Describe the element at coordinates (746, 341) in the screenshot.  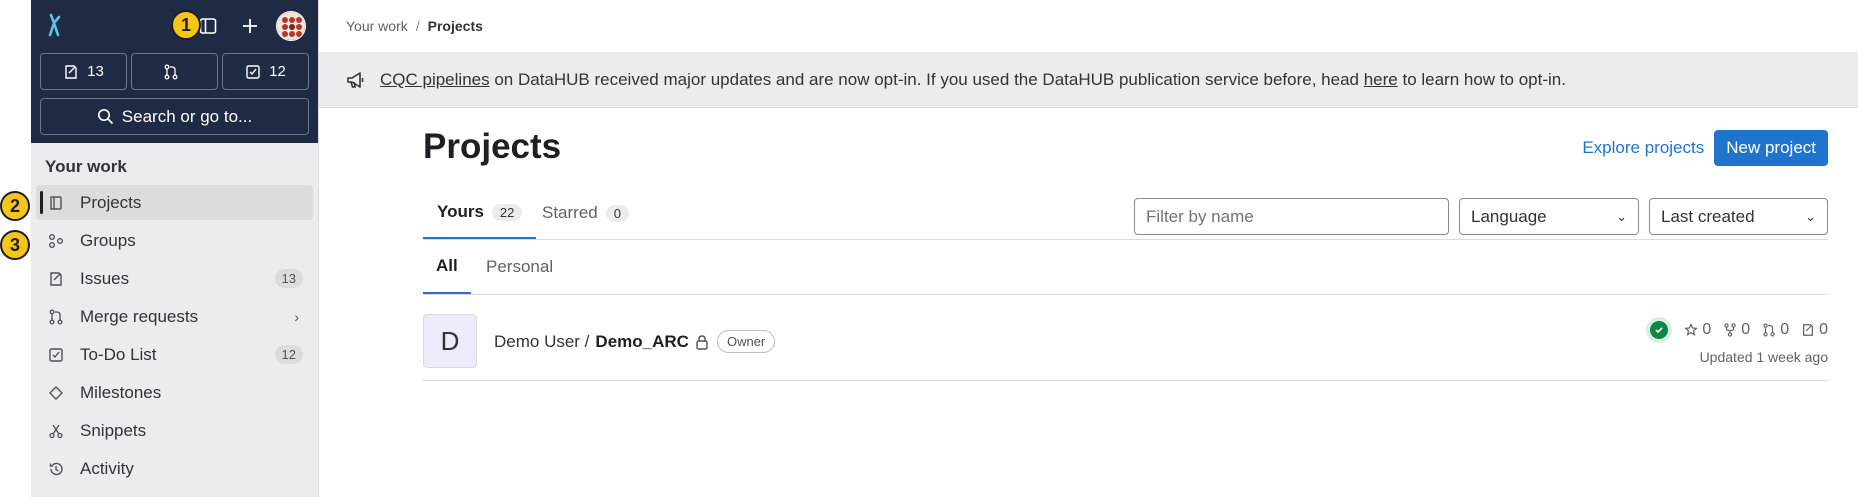
I see `role-badge: Owner` at that location.